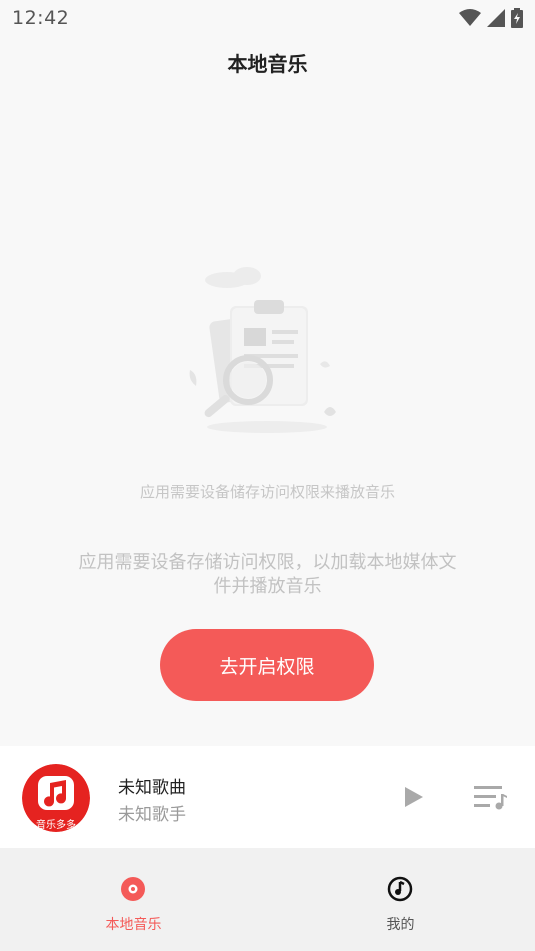 The width and height of the screenshot is (535, 951). I want to click on playlist-button, so click(490, 797).